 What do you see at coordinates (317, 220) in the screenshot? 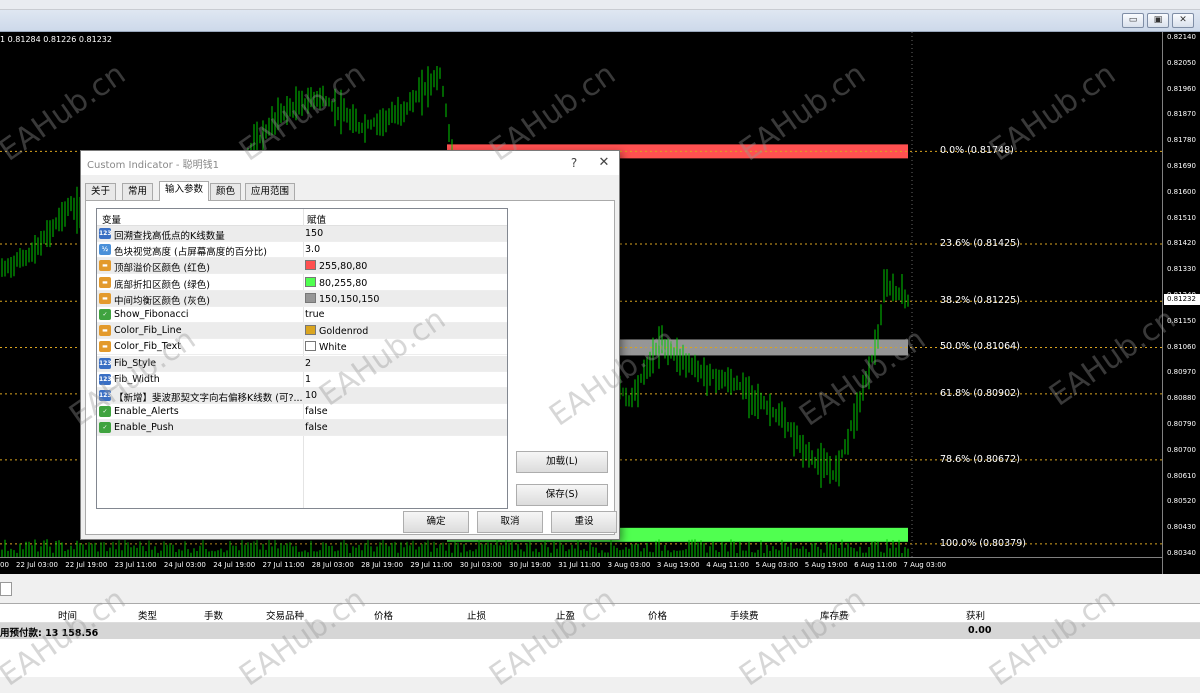
I see `col-value: 赋值` at bounding box center [317, 220].